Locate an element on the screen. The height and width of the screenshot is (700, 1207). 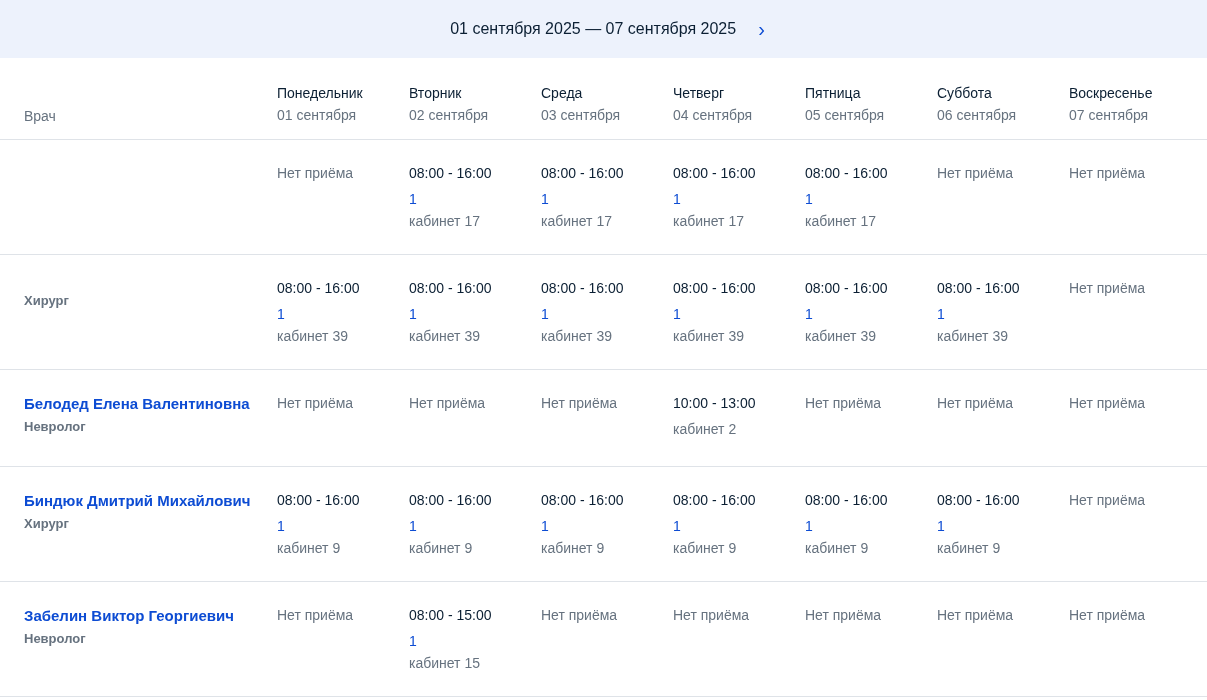
weekday-header: Вторник is located at coordinates (435, 93).